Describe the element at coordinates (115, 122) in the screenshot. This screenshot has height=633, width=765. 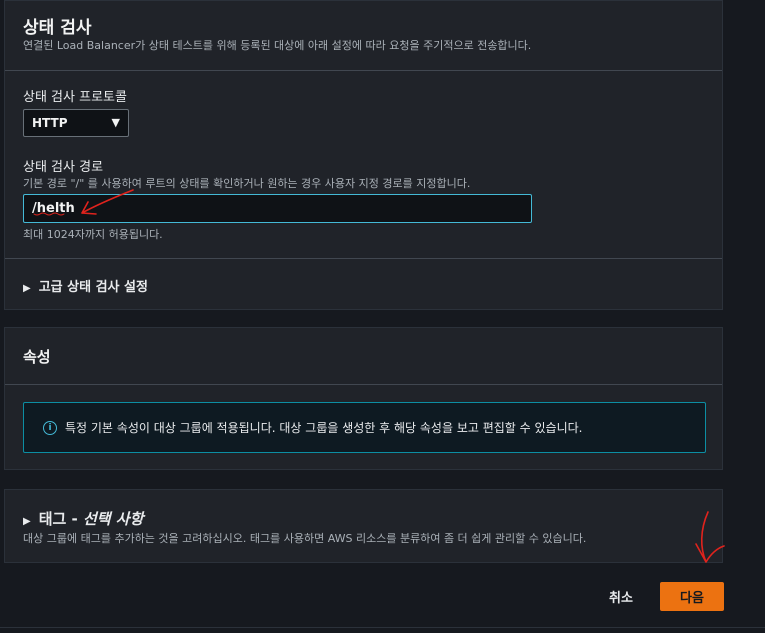
I see `caret-down-icon: ▼` at that location.